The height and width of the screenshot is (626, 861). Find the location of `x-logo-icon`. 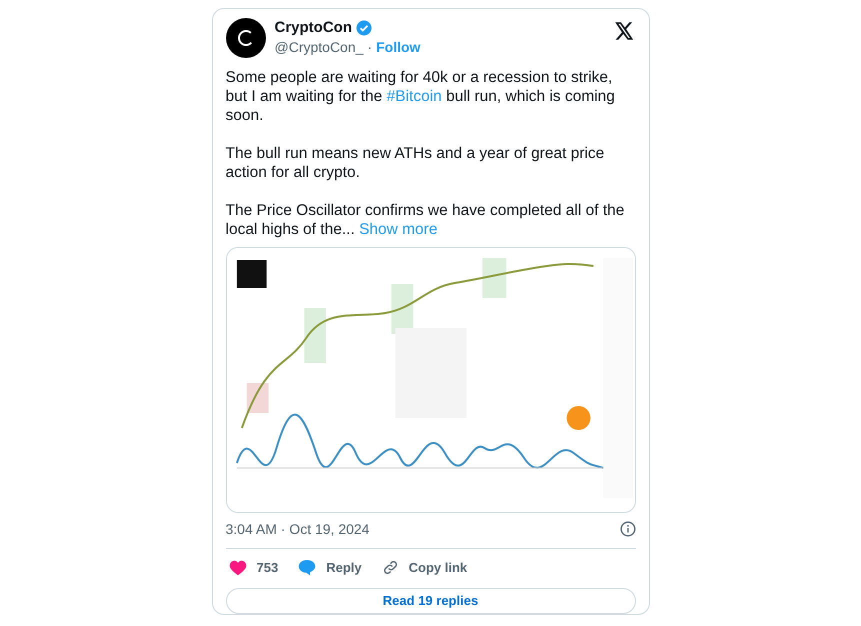

x-logo-icon is located at coordinates (624, 31).